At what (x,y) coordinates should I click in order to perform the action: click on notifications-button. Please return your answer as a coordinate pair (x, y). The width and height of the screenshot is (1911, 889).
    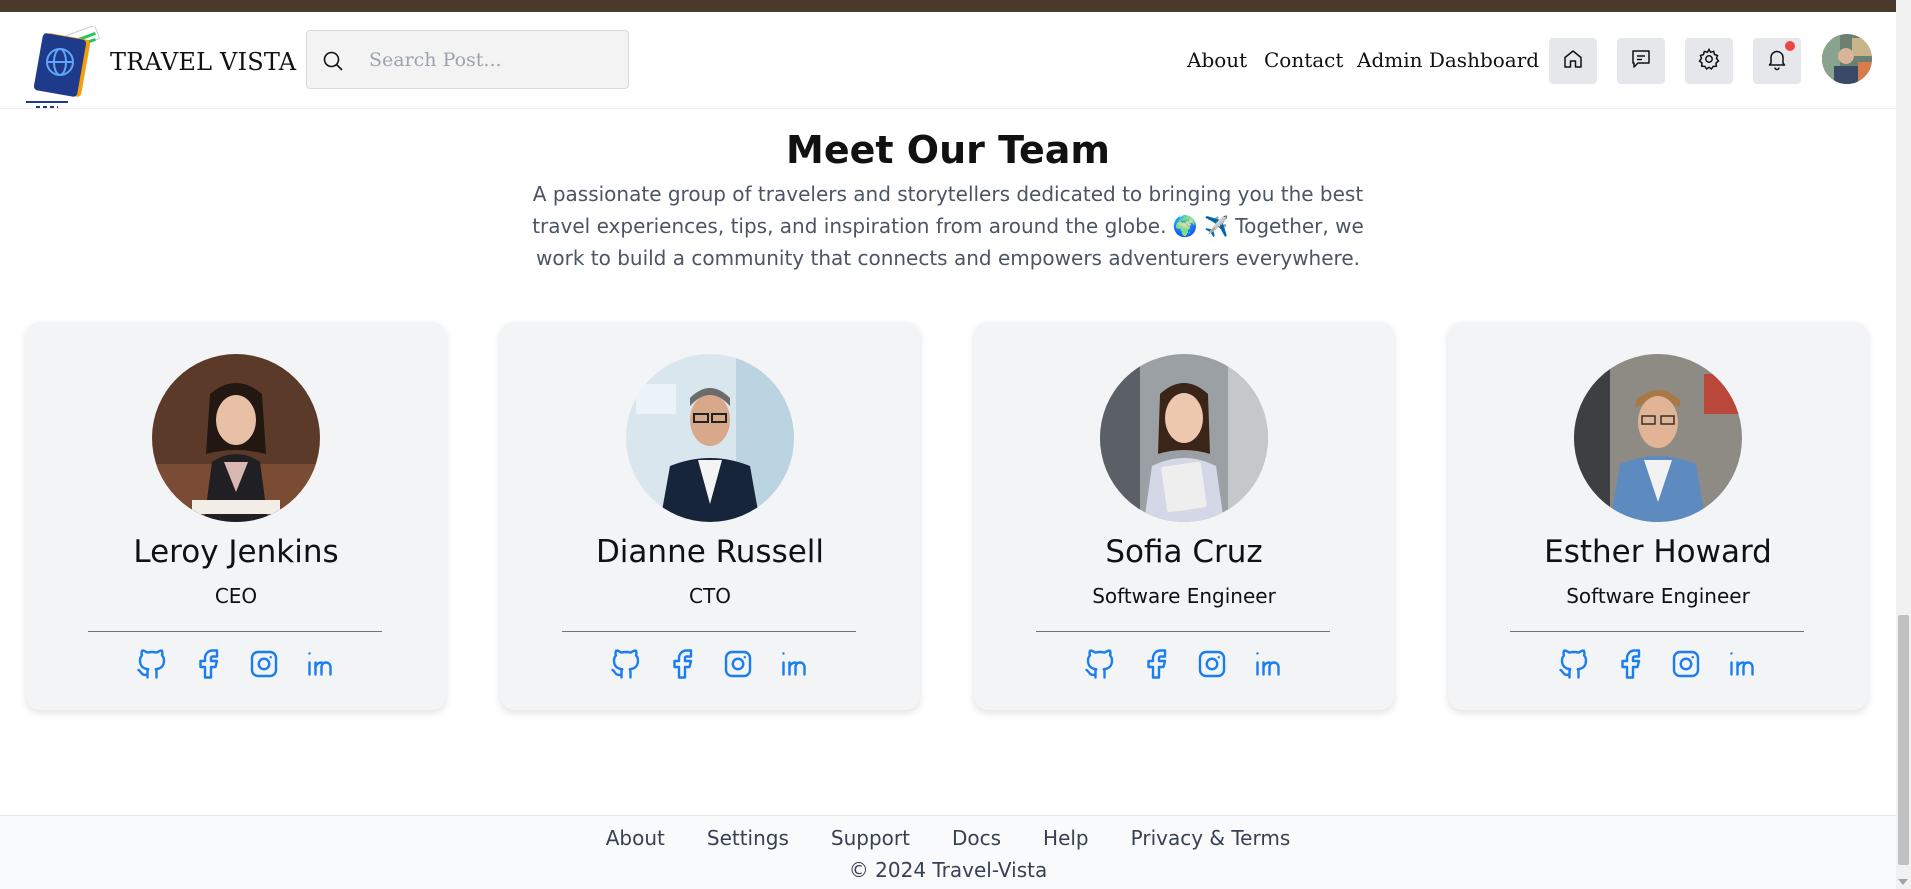
    Looking at the image, I should click on (1777, 61).